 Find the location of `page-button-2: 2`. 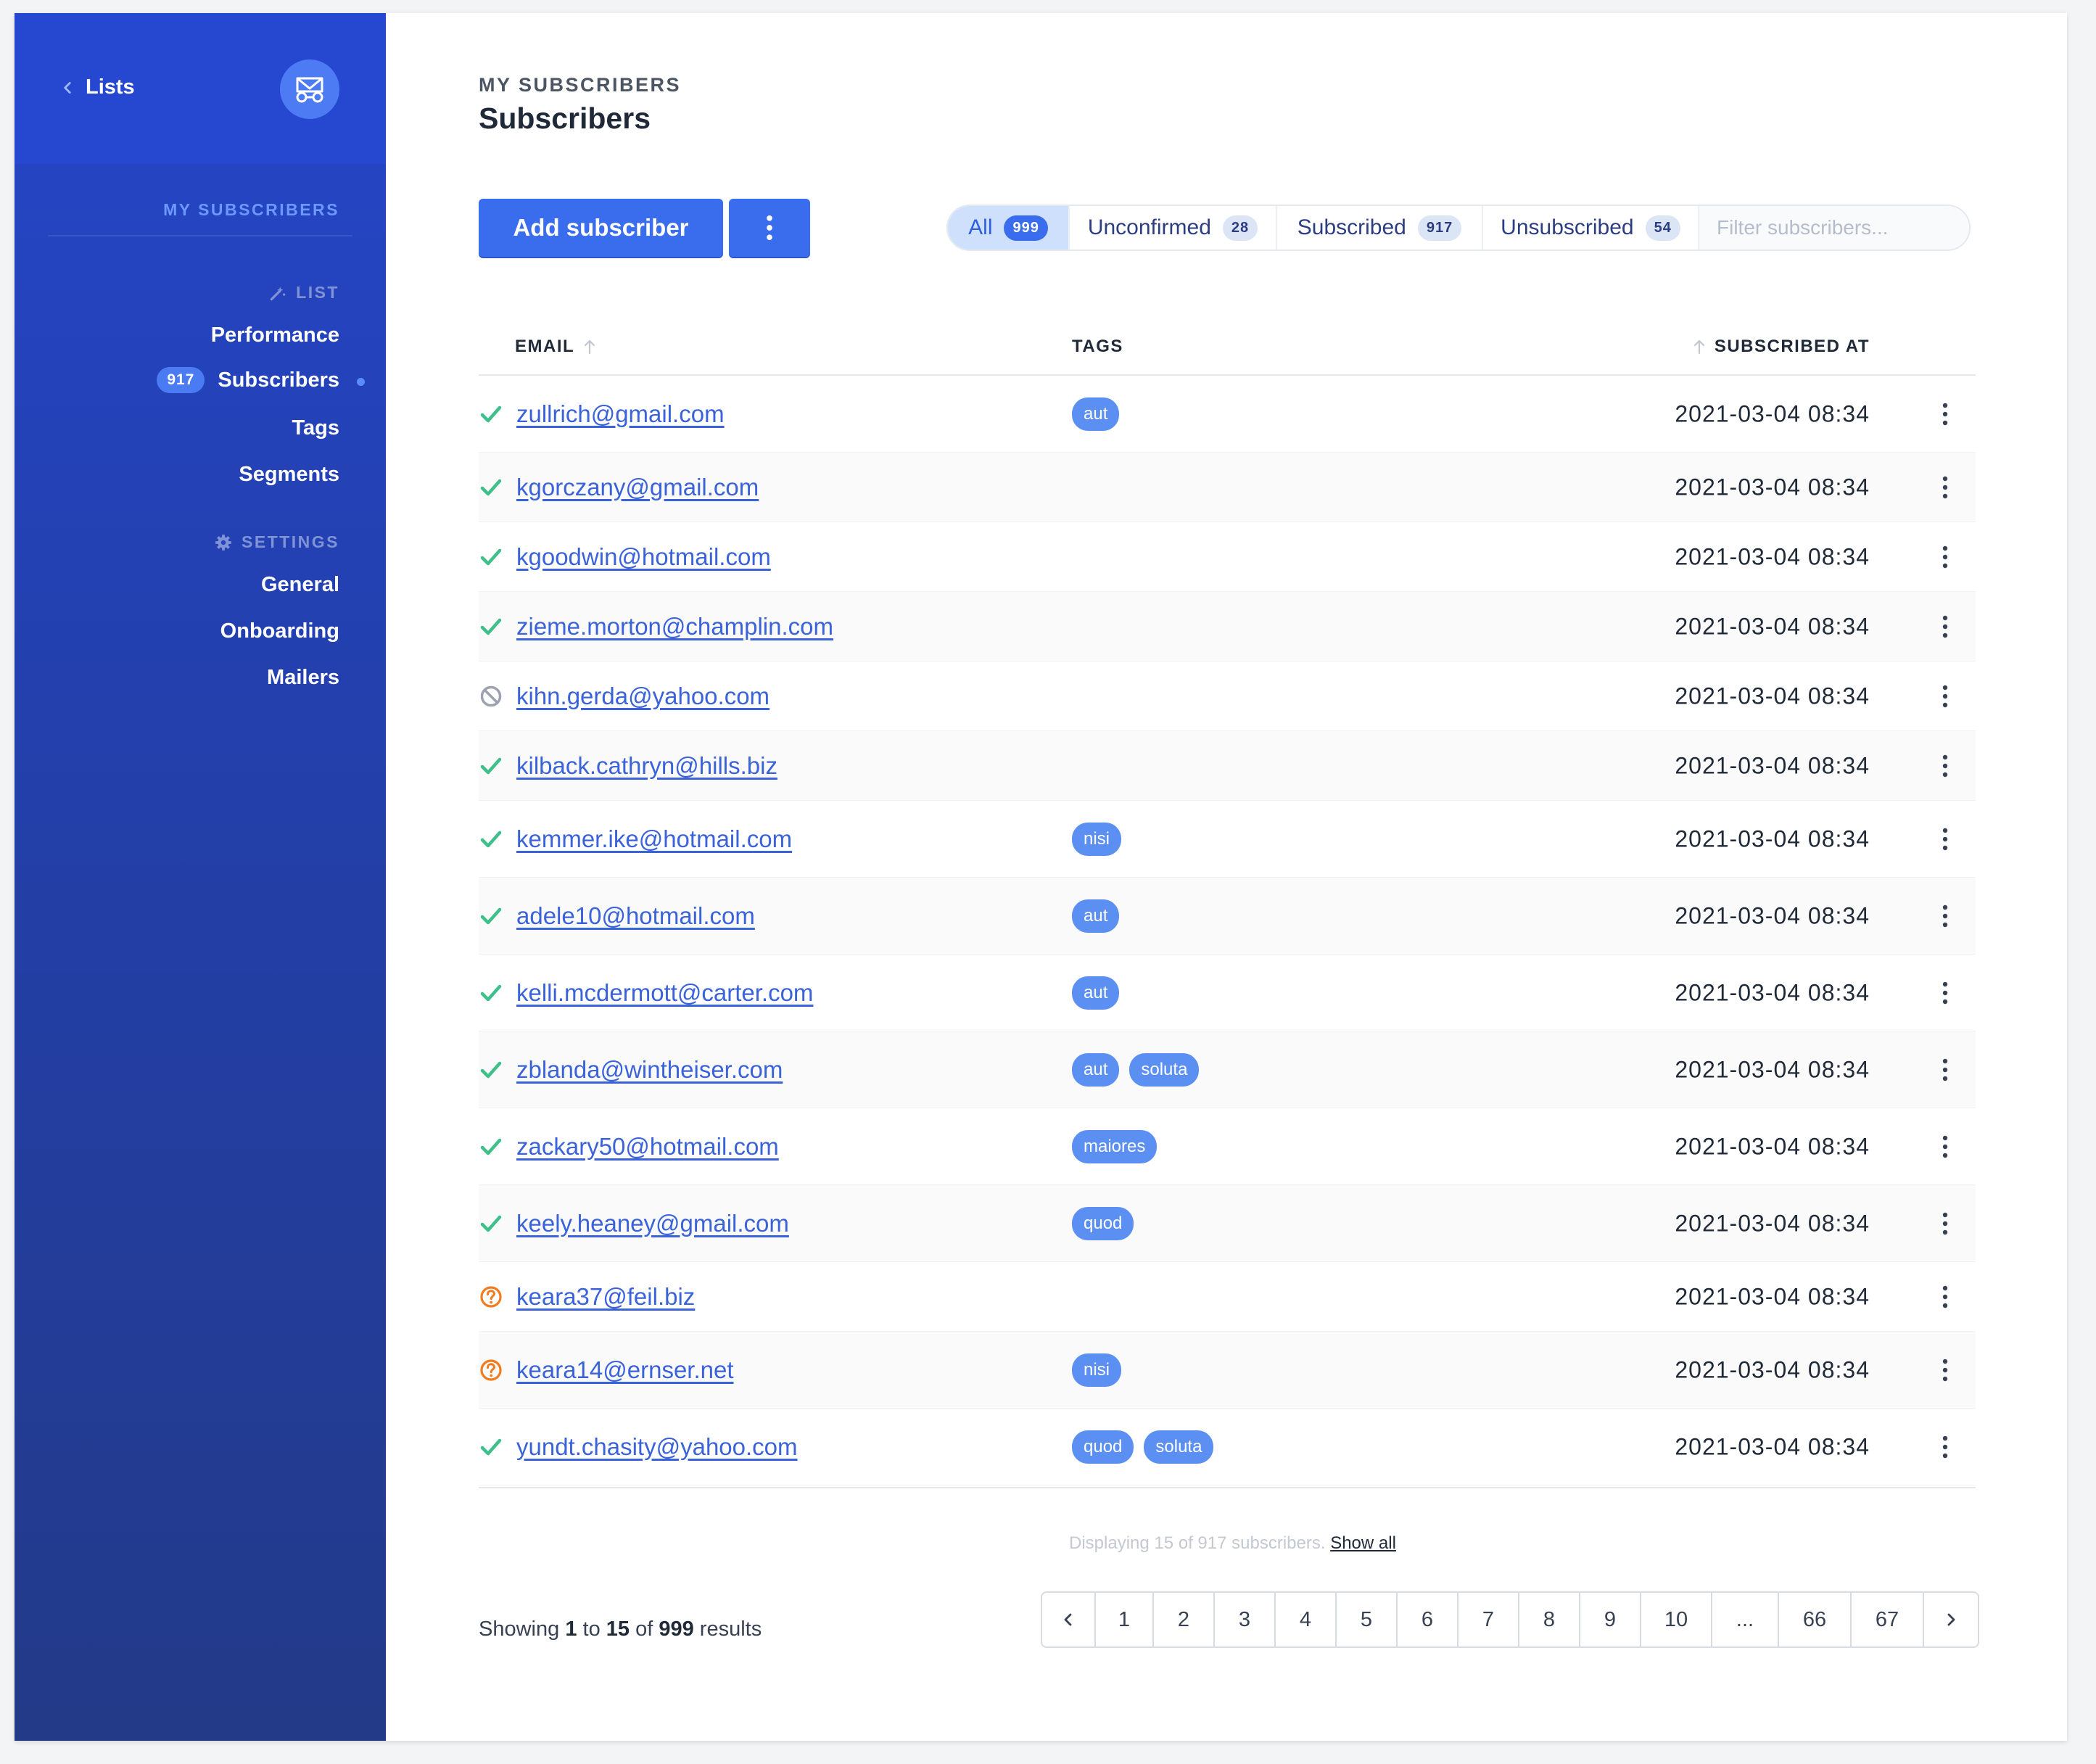

page-button-2: 2 is located at coordinates (1184, 1620).